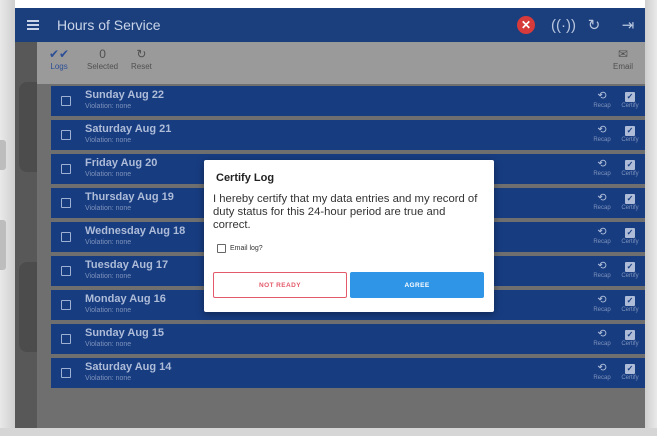  What do you see at coordinates (330, 25) in the screenshot?
I see `app-bar: Hours of Service ✕ ((·)) ↻ ⇥` at bounding box center [330, 25].